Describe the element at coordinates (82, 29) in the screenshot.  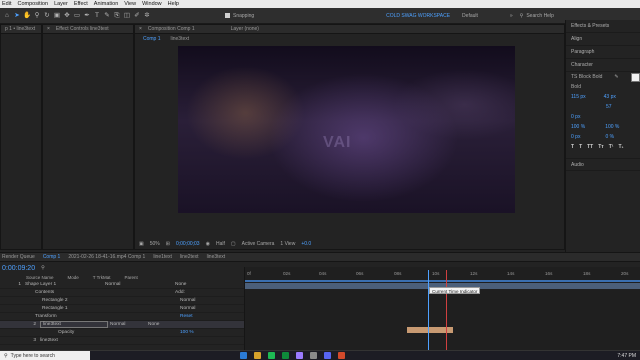
I see `effect-controls-title: Effect Controls line3text` at that location.